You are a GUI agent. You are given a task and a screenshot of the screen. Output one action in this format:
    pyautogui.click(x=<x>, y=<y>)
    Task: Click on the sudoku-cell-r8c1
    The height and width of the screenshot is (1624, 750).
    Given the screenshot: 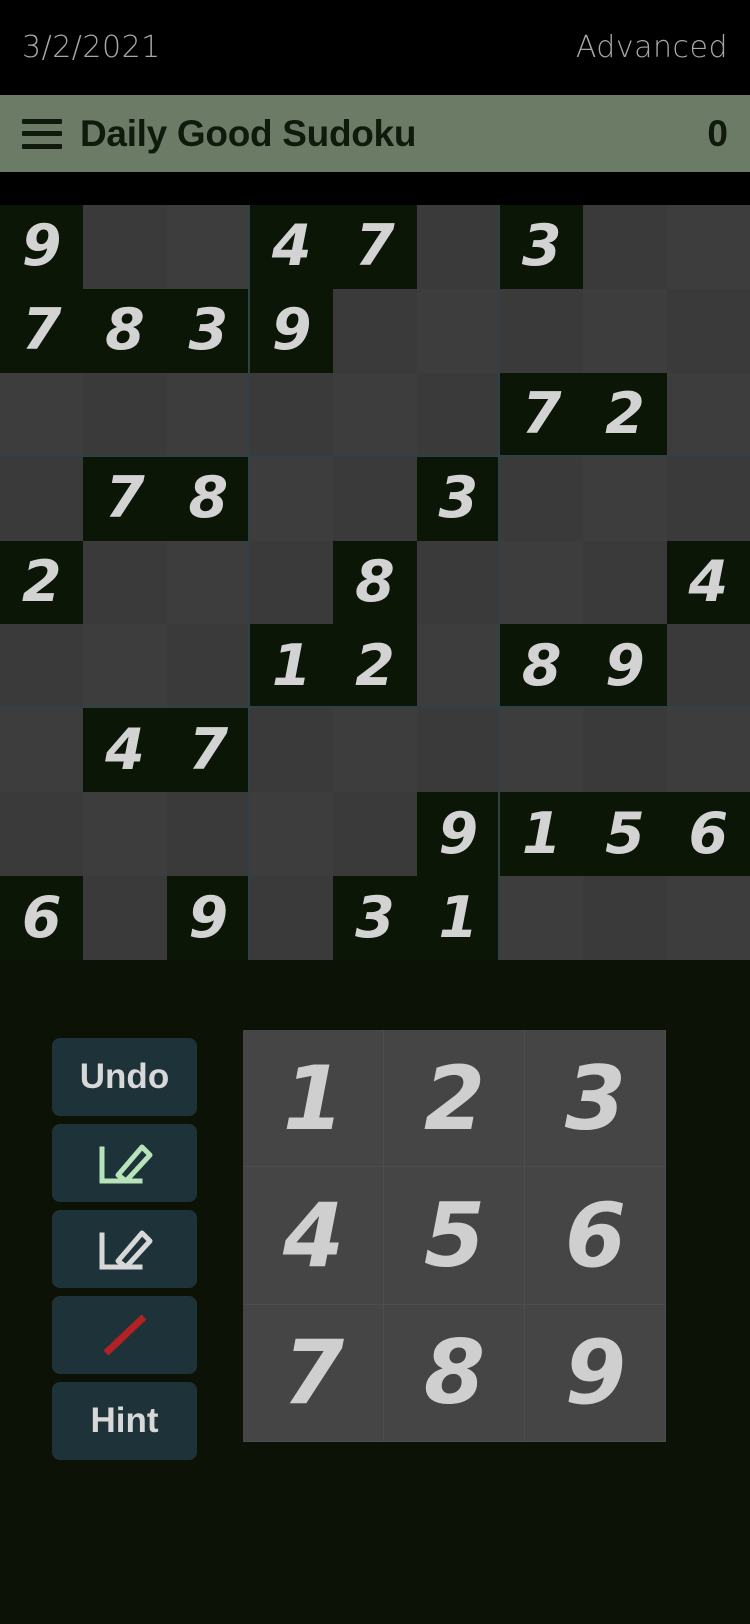 What is the action you would take?
    pyautogui.click(x=42, y=834)
    